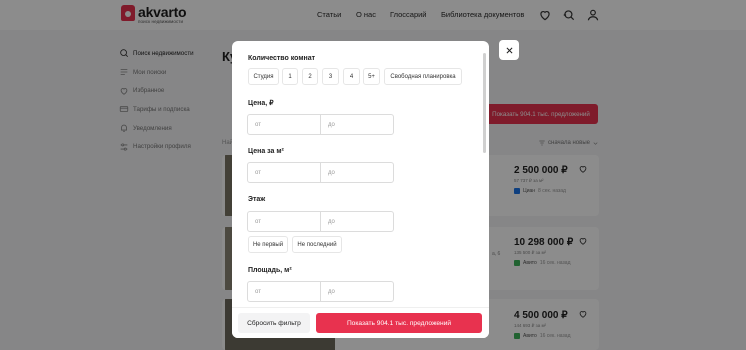  Describe the element at coordinates (261, 103) in the screenshot. I see `price-title: Цена, ₽` at that location.